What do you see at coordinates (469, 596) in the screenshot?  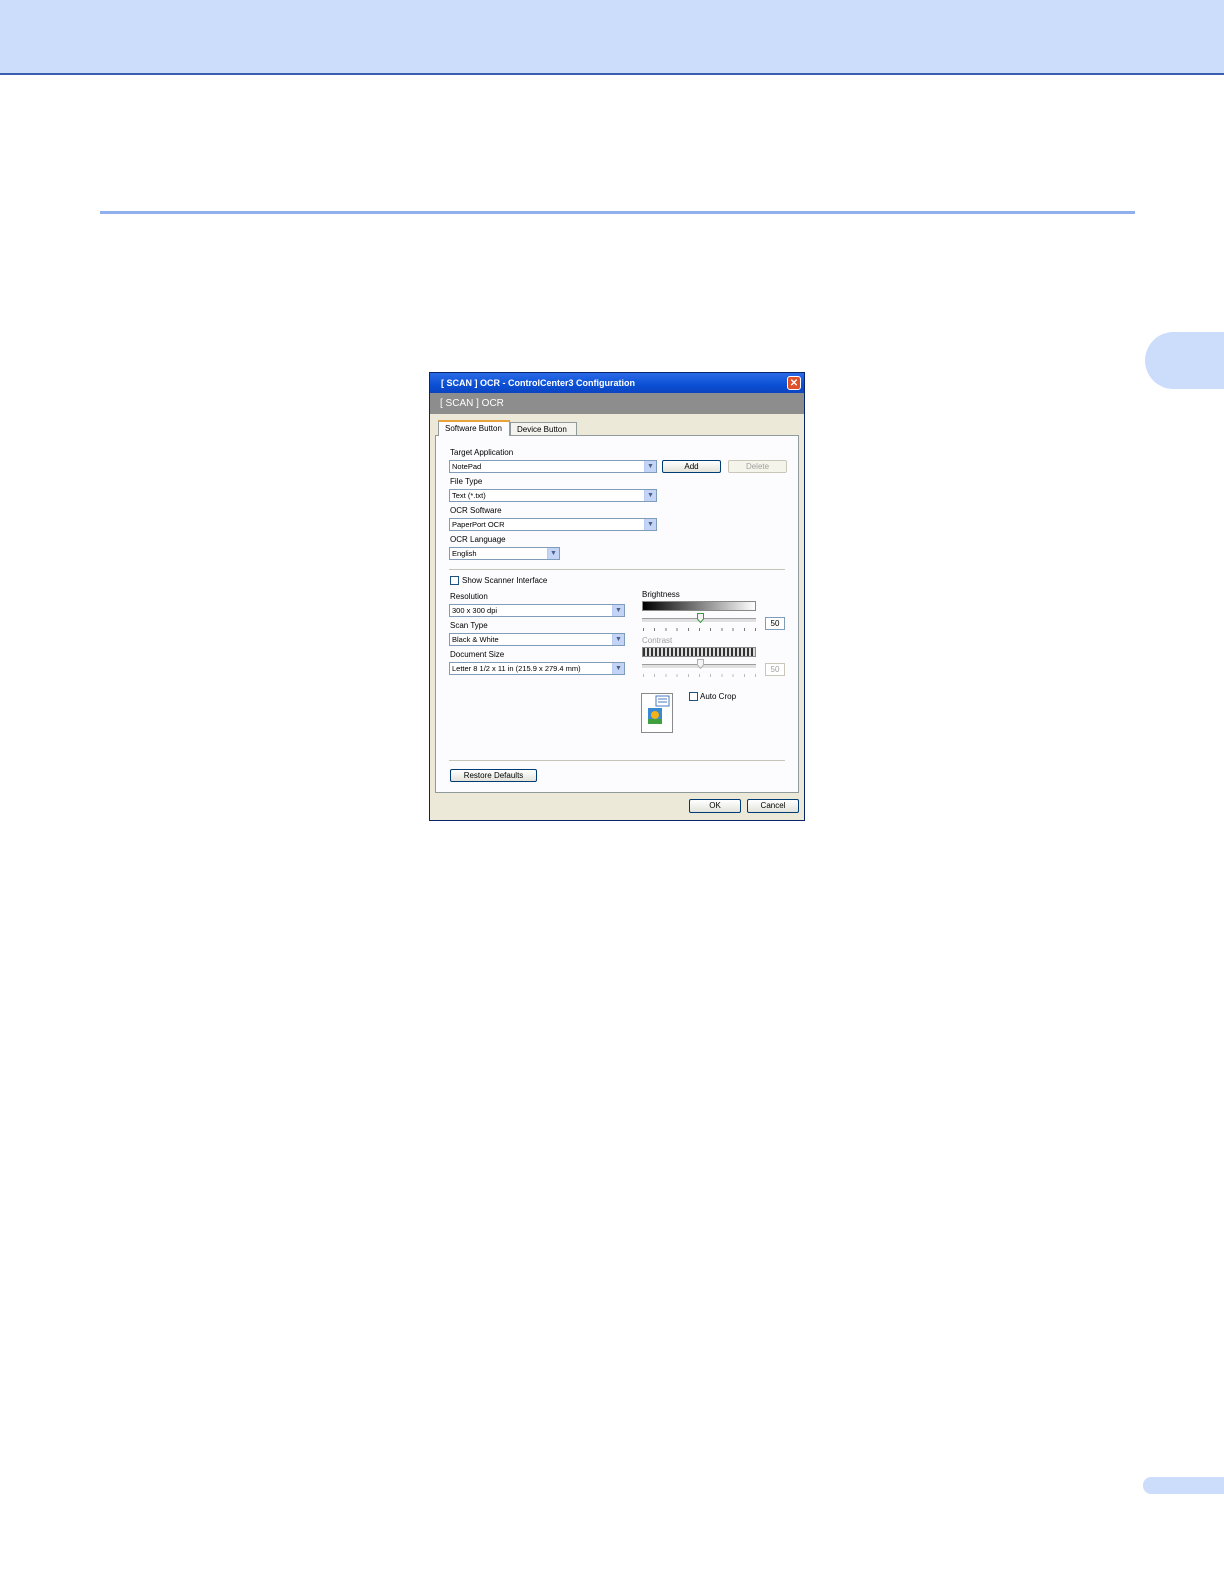 I see `resolution-label: Resolution` at bounding box center [469, 596].